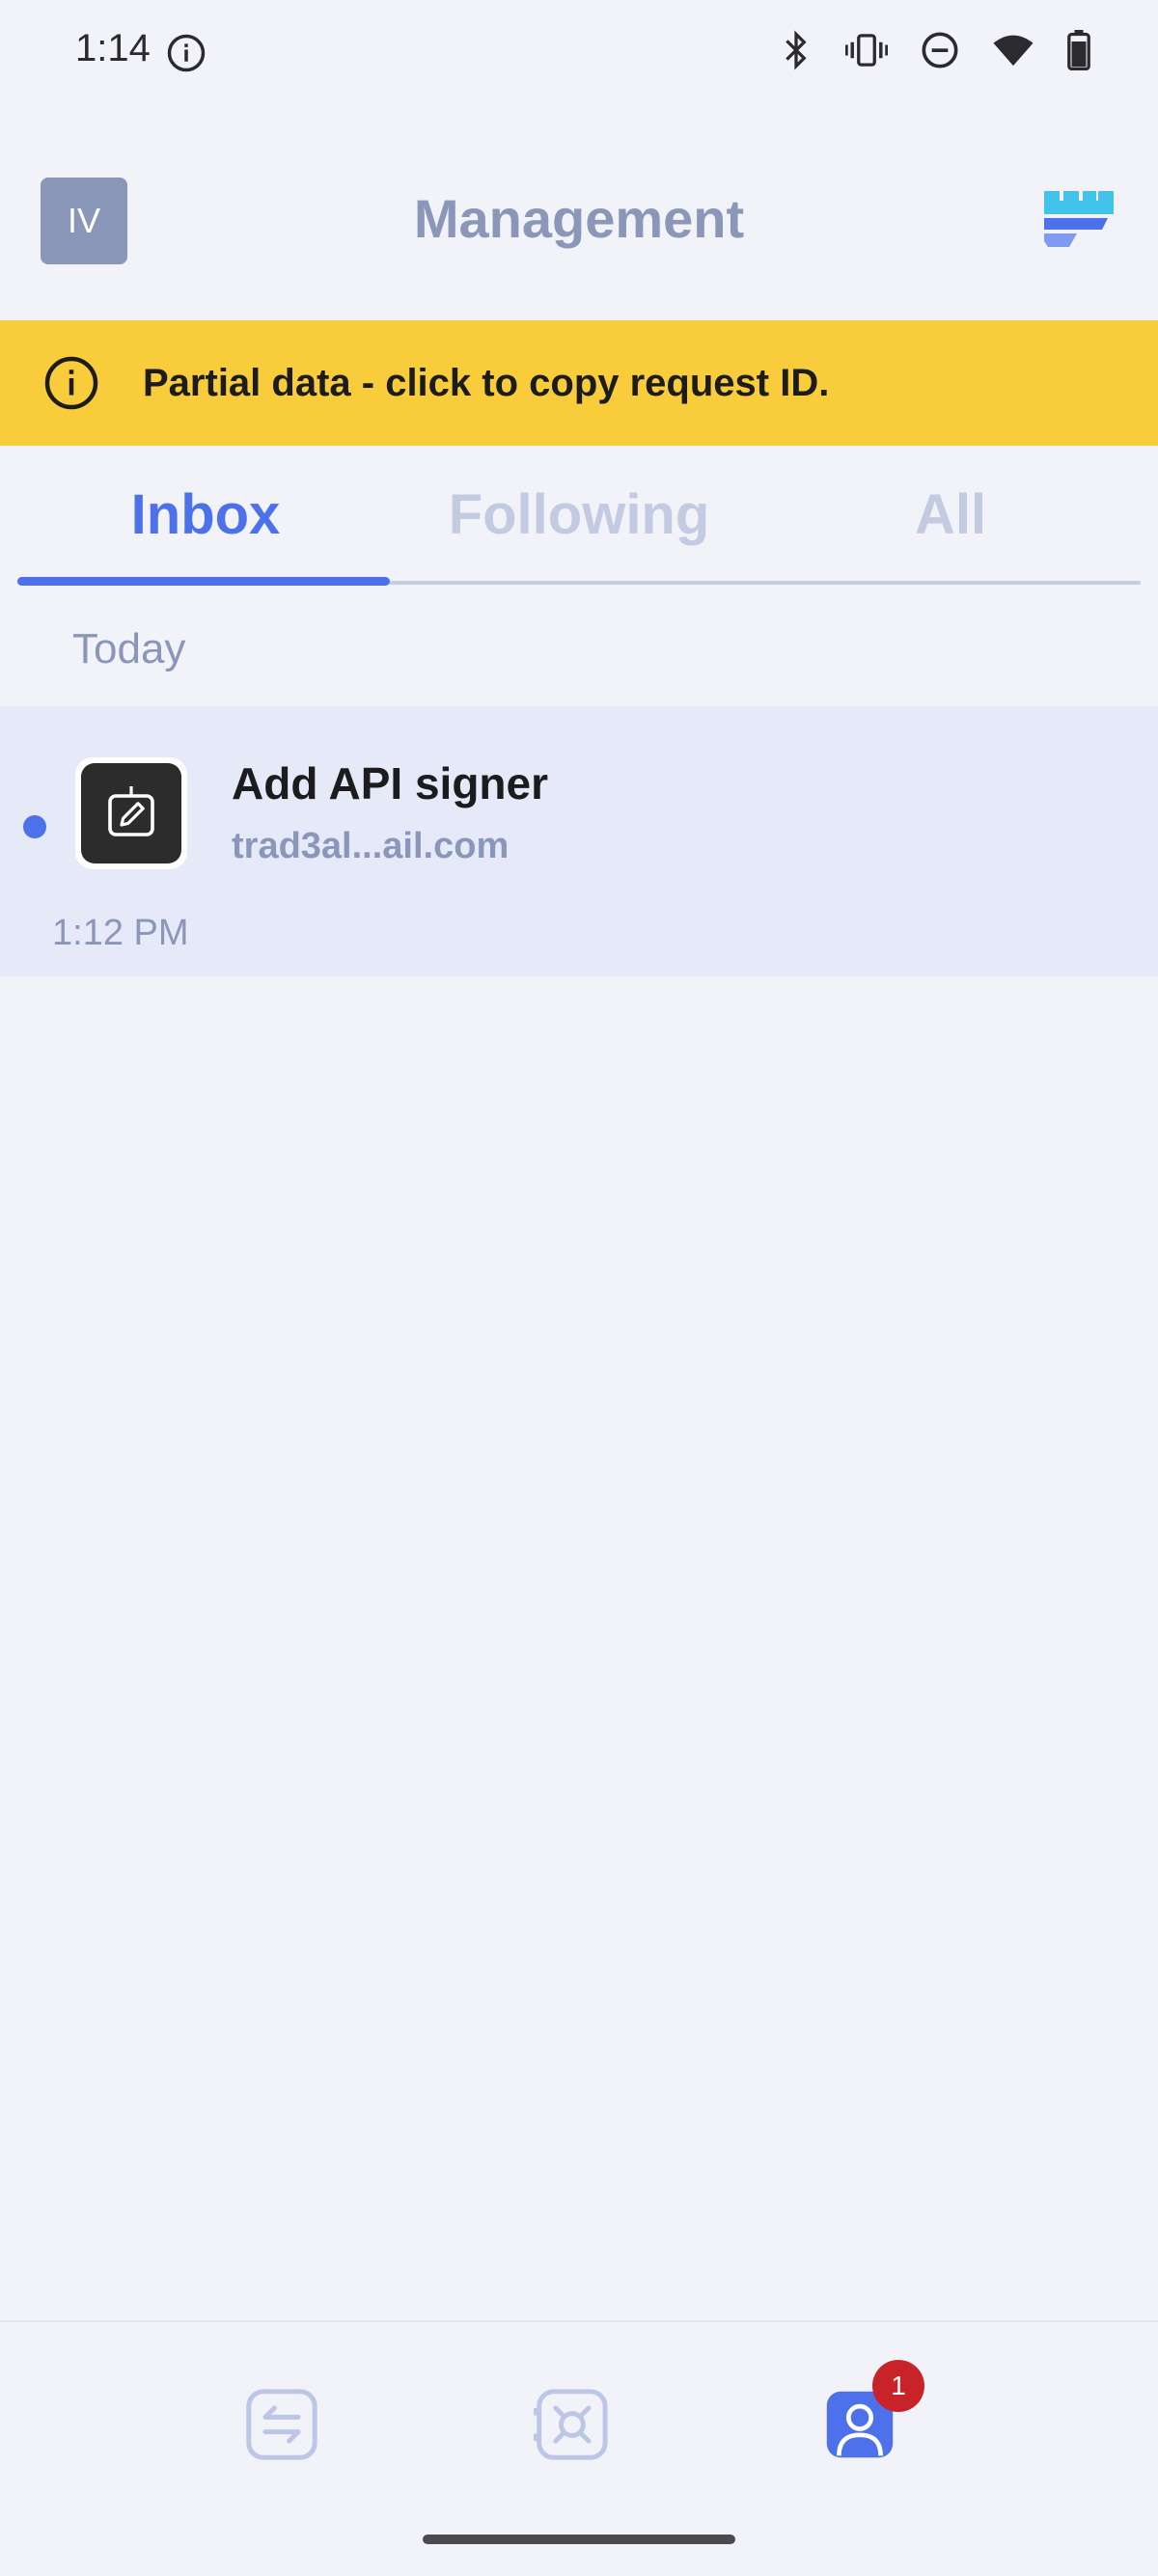  Describe the element at coordinates (796, 50) in the screenshot. I see `bluetooth-icon` at that location.